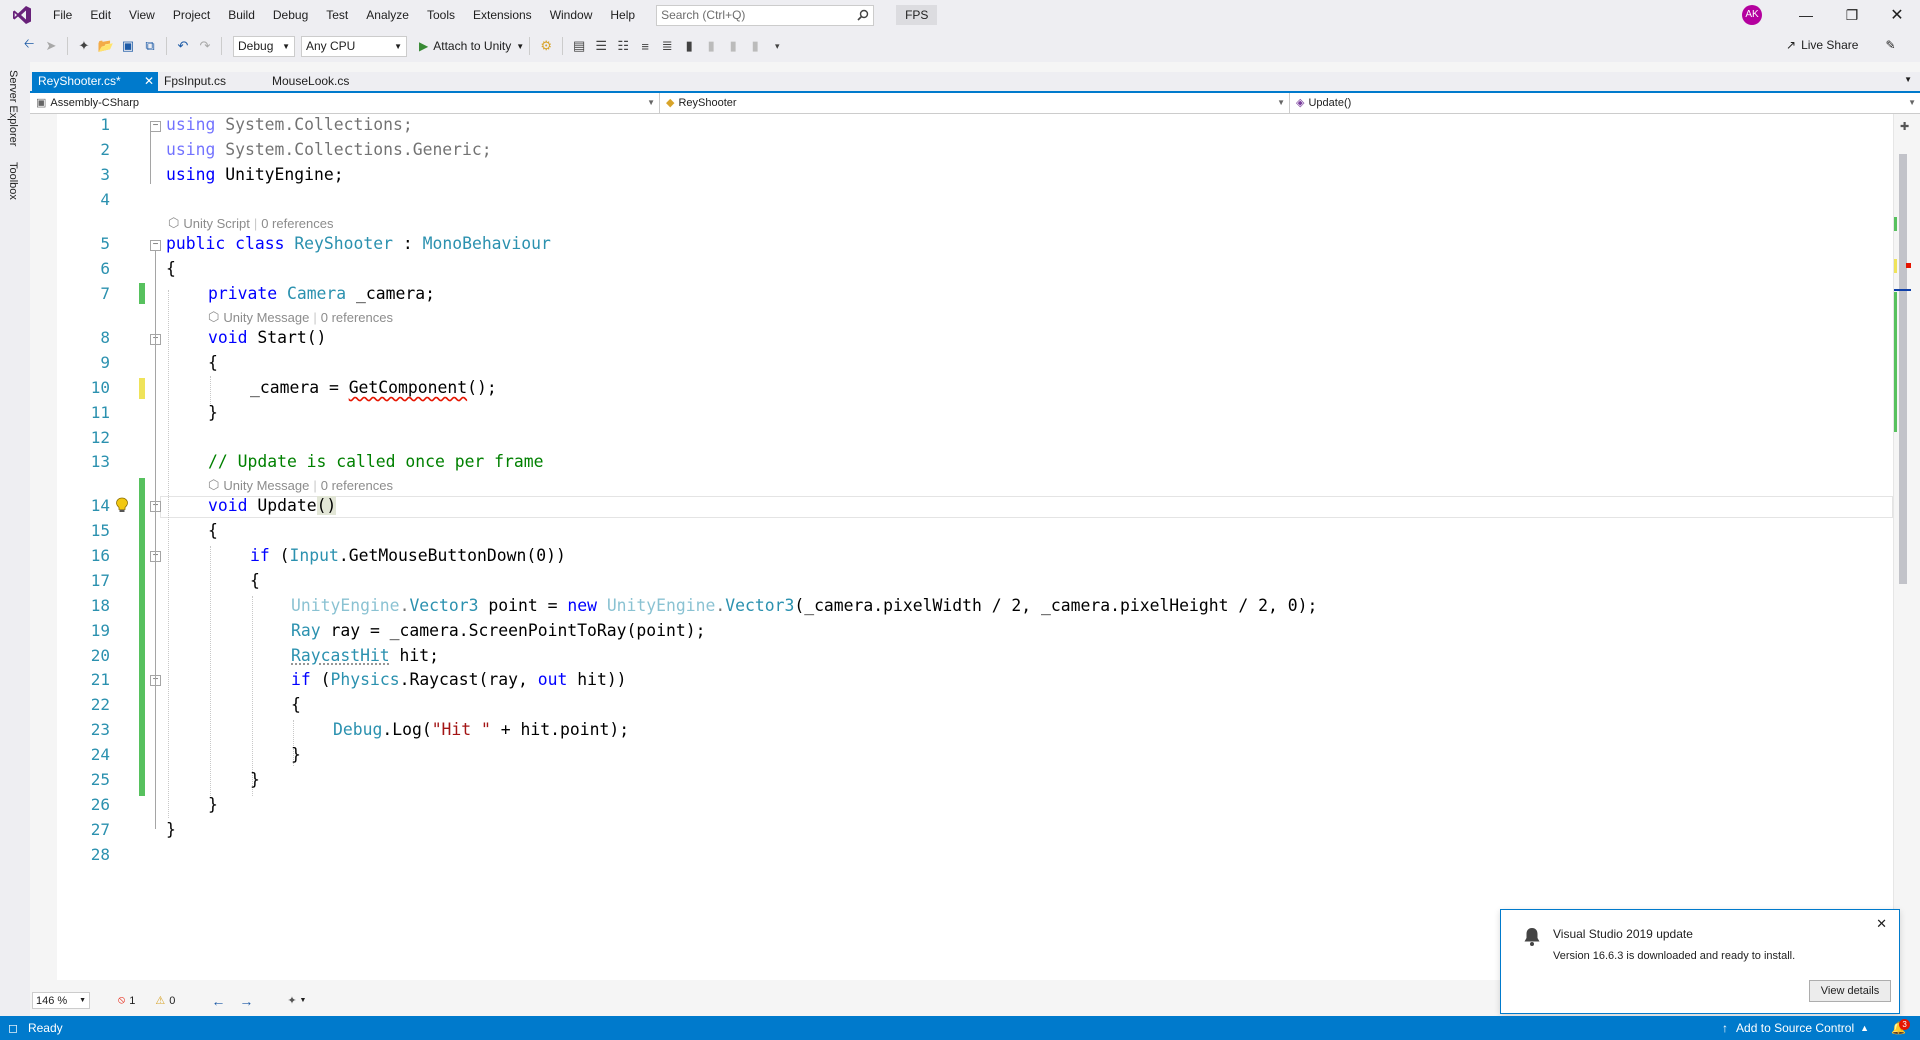 Image resolution: width=1920 pixels, height=1040 pixels. I want to click on class-dropdown: ◆ ReyShooter ▼, so click(975, 103).